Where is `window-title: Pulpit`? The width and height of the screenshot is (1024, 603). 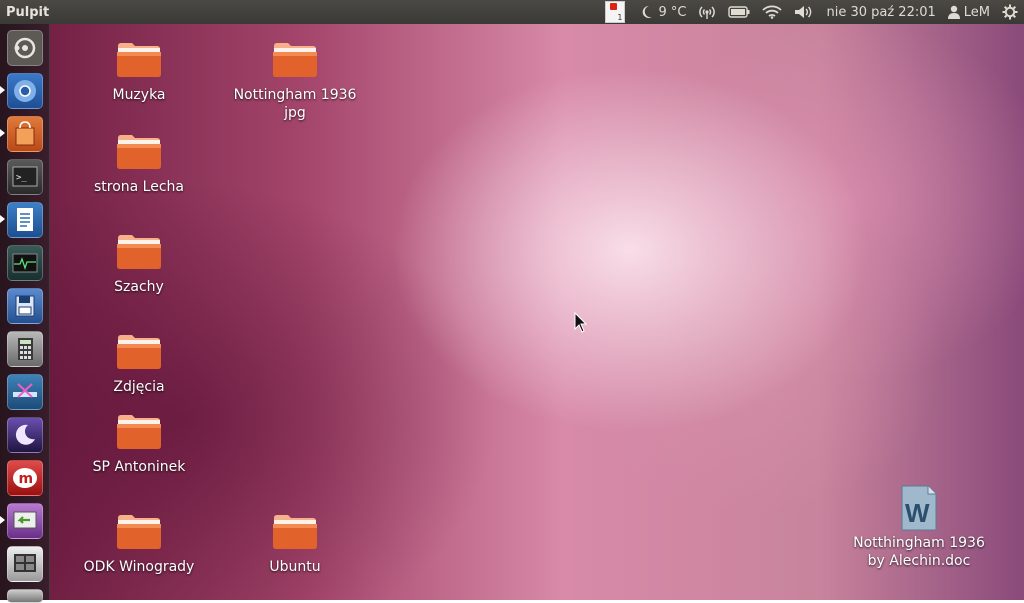
window-title: Pulpit is located at coordinates (28, 12).